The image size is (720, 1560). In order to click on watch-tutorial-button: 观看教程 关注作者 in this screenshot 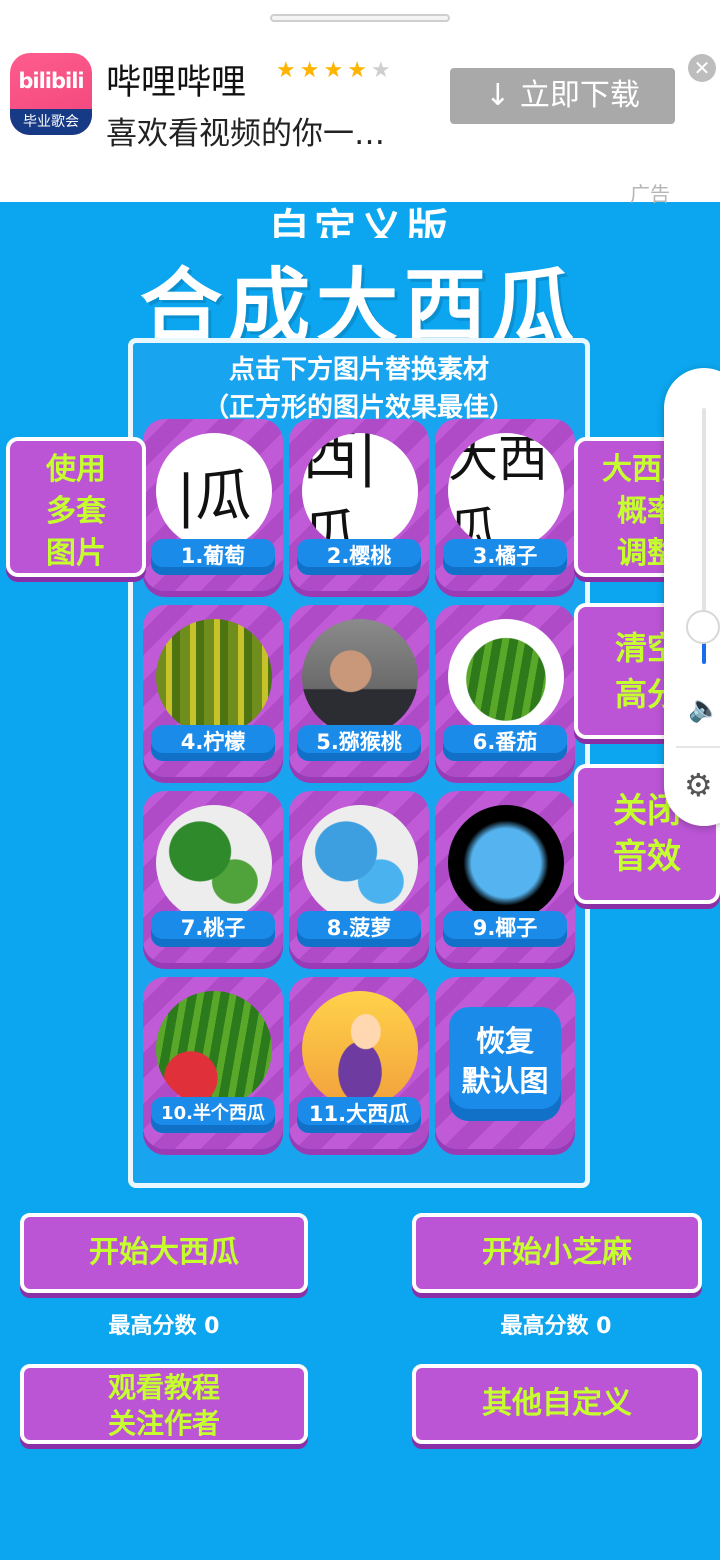, I will do `click(164, 1404)`.